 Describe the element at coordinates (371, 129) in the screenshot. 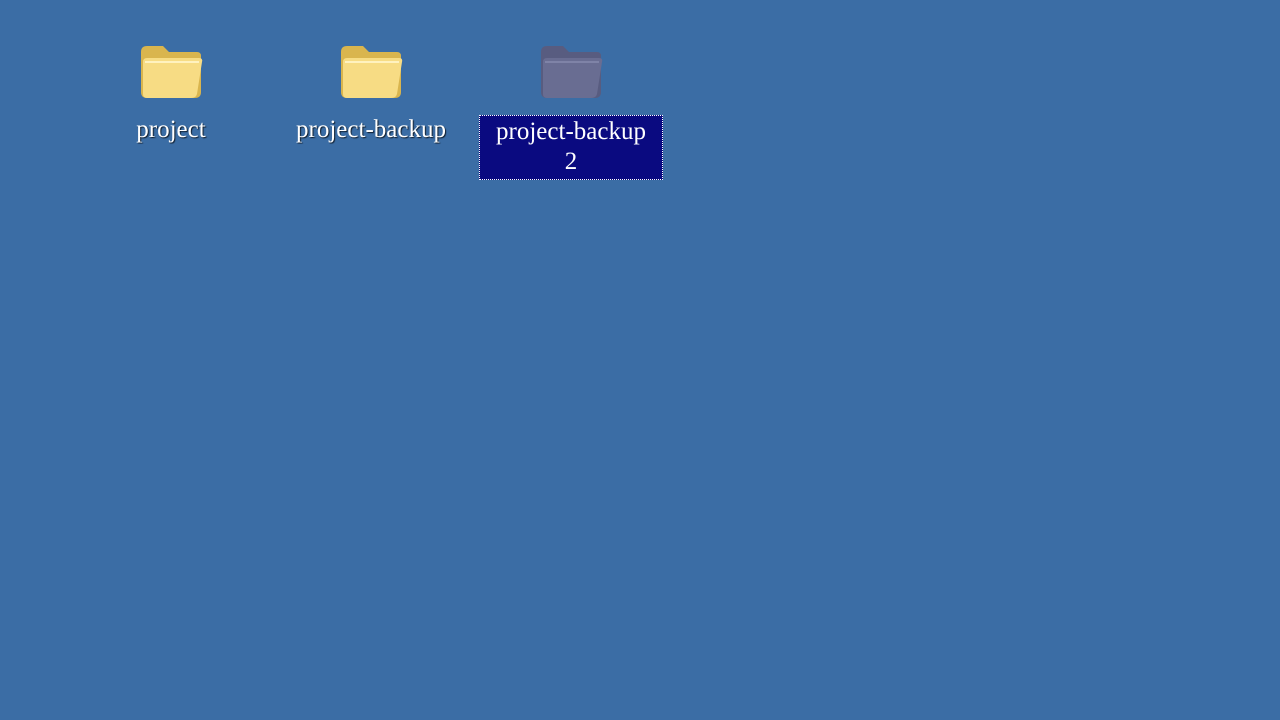

I see `icon-label: project-backup` at that location.